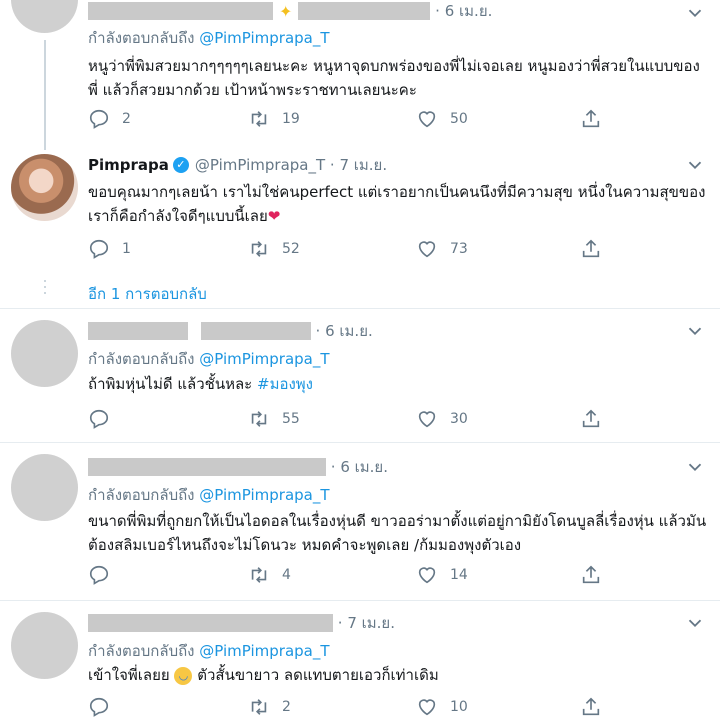 This screenshot has width=720, height=720. I want to click on tweet-text-after: ตัวสั้นขายาว ลดแทบตายเอวก็เท่าเดิม, so click(318, 675).